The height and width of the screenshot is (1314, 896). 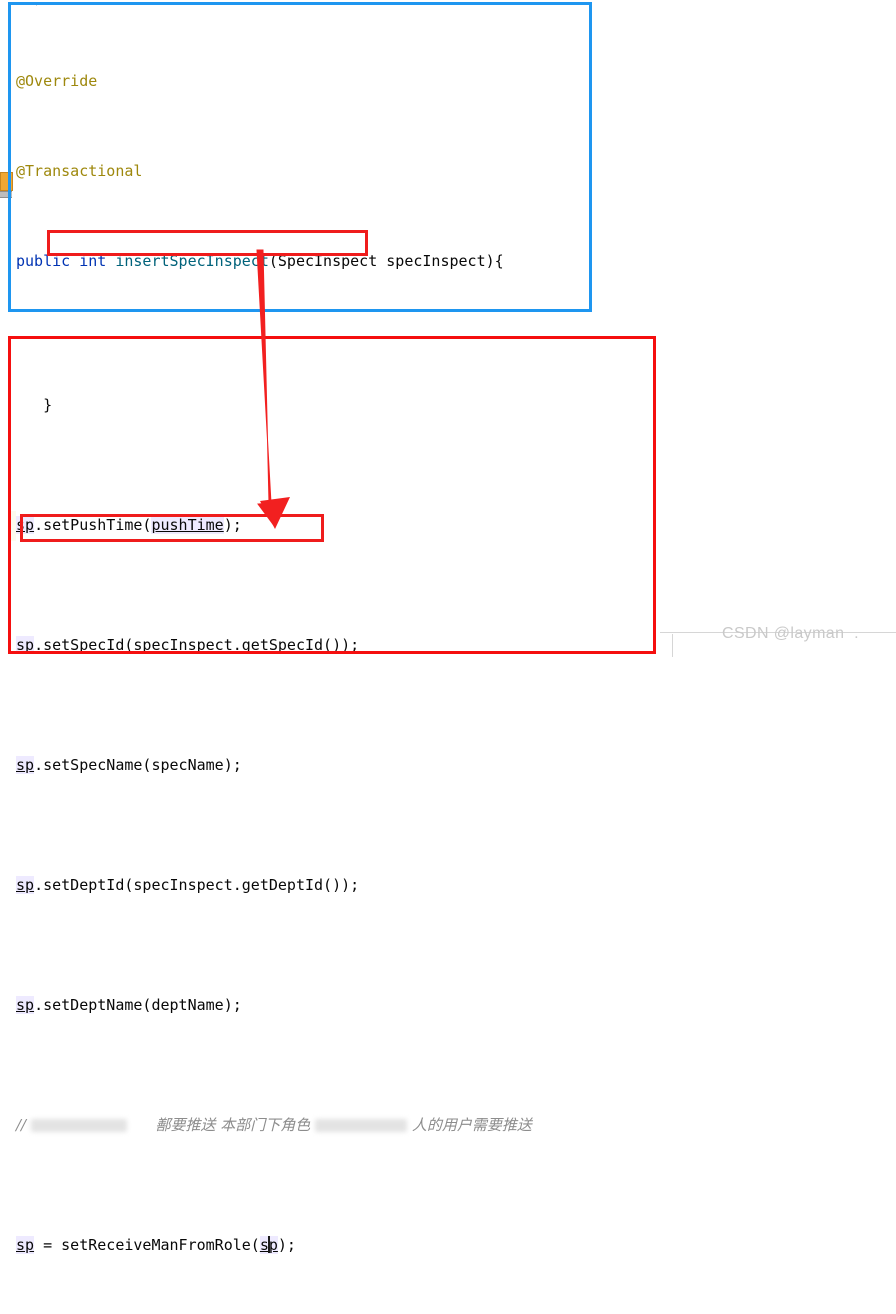 What do you see at coordinates (23, 1125) in the screenshot?
I see `comment-prefix: //` at bounding box center [23, 1125].